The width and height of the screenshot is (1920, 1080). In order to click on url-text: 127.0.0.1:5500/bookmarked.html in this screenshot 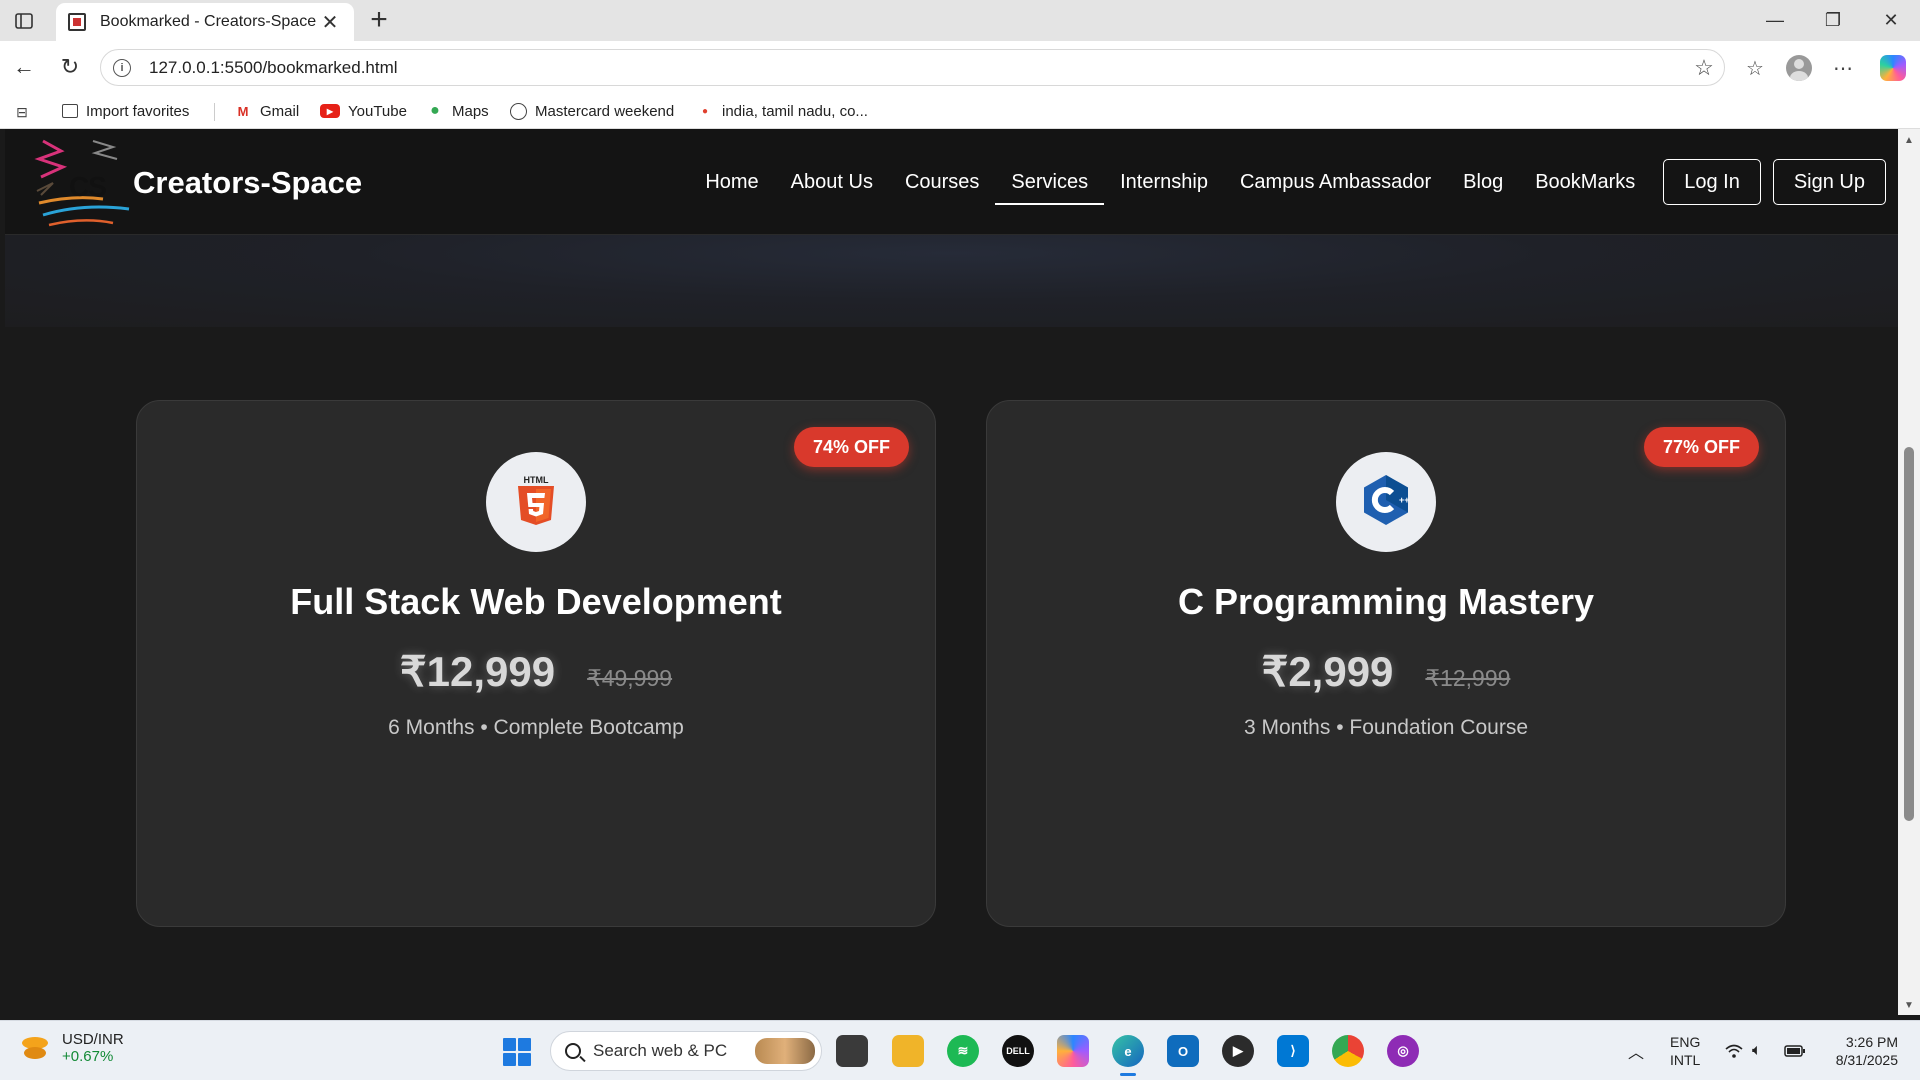, I will do `click(916, 68)`.